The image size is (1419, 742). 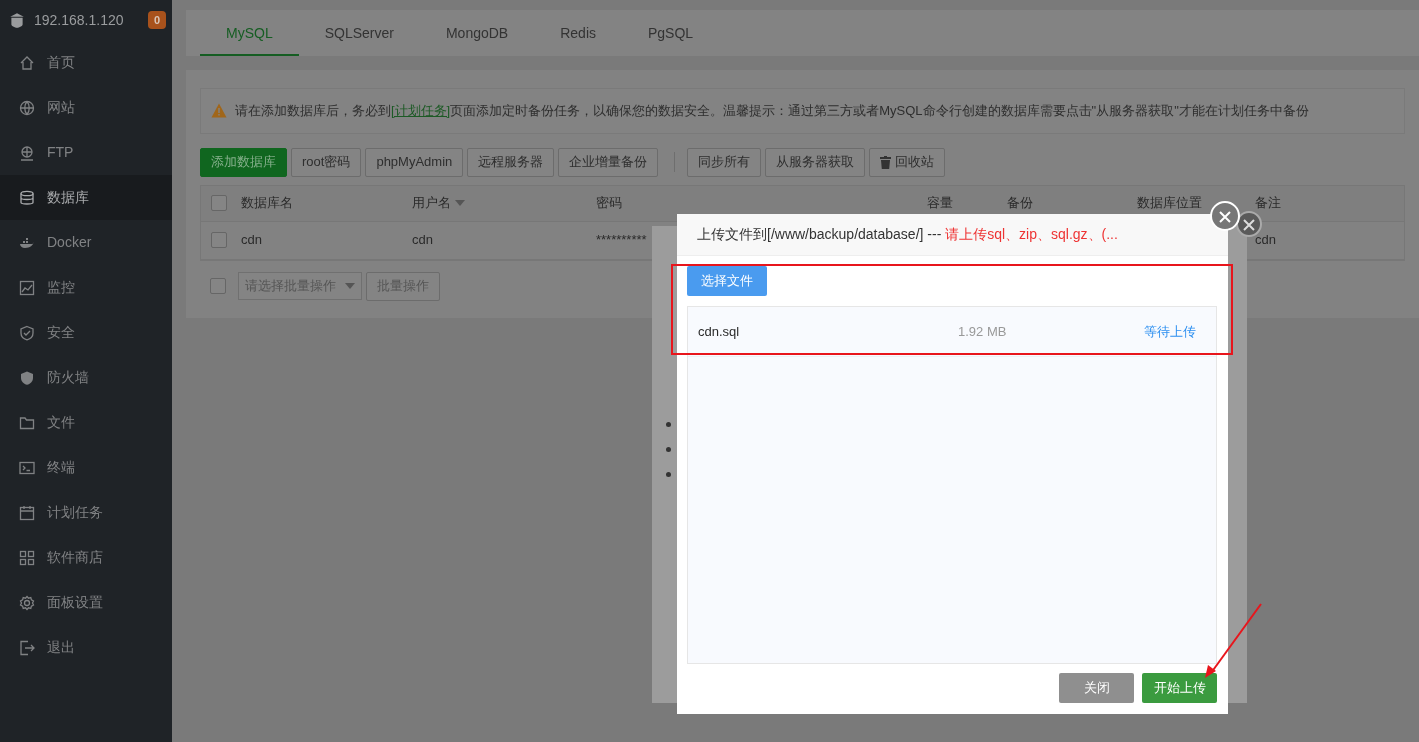 I want to click on toolbar-button: 添加数据库, so click(x=243, y=162).